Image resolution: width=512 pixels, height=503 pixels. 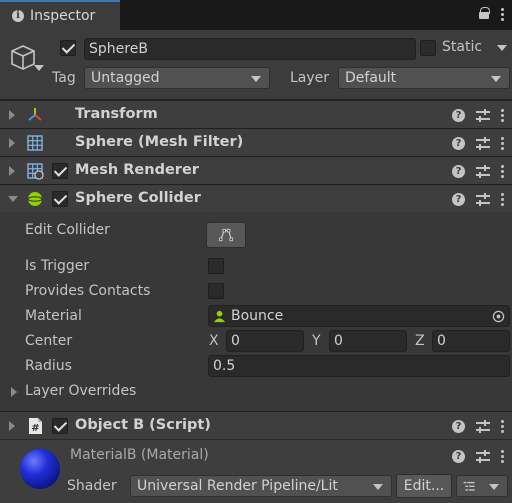 I want to click on center-x-field: 0, so click(x=265, y=341).